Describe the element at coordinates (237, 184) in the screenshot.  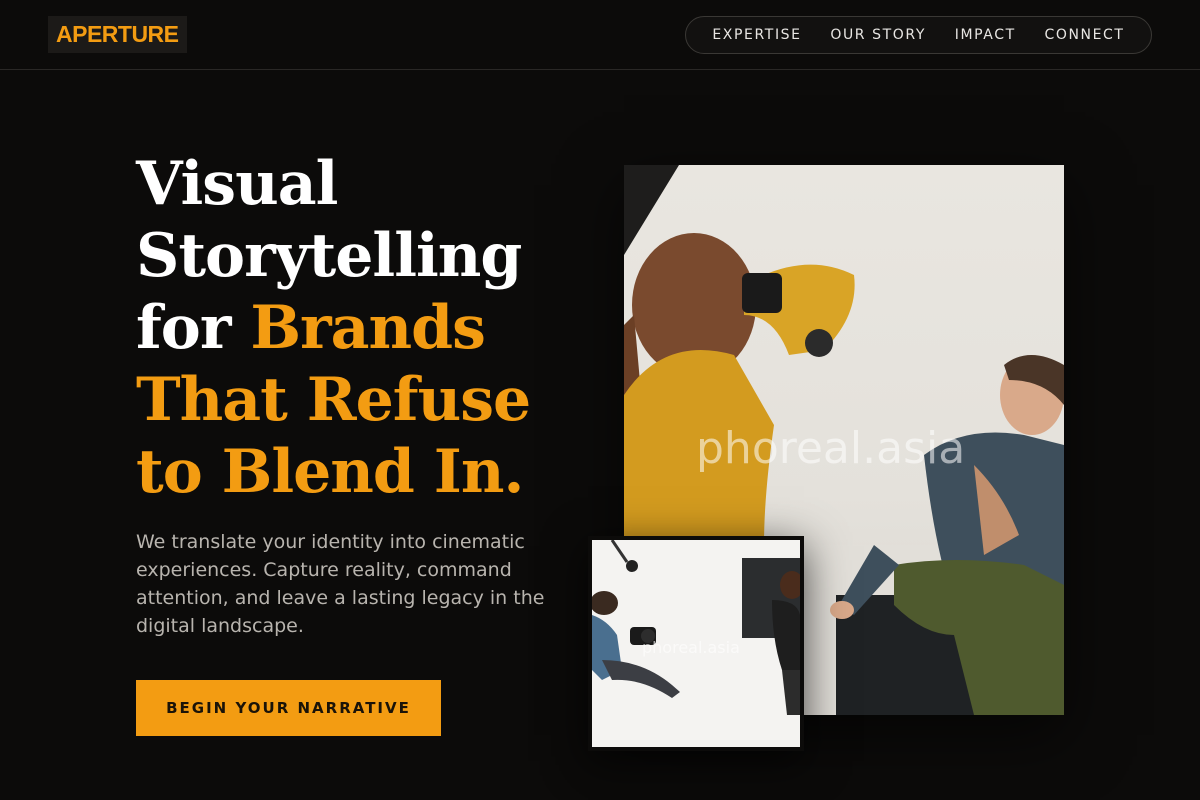
I see `headline-line-1: Visual` at that location.